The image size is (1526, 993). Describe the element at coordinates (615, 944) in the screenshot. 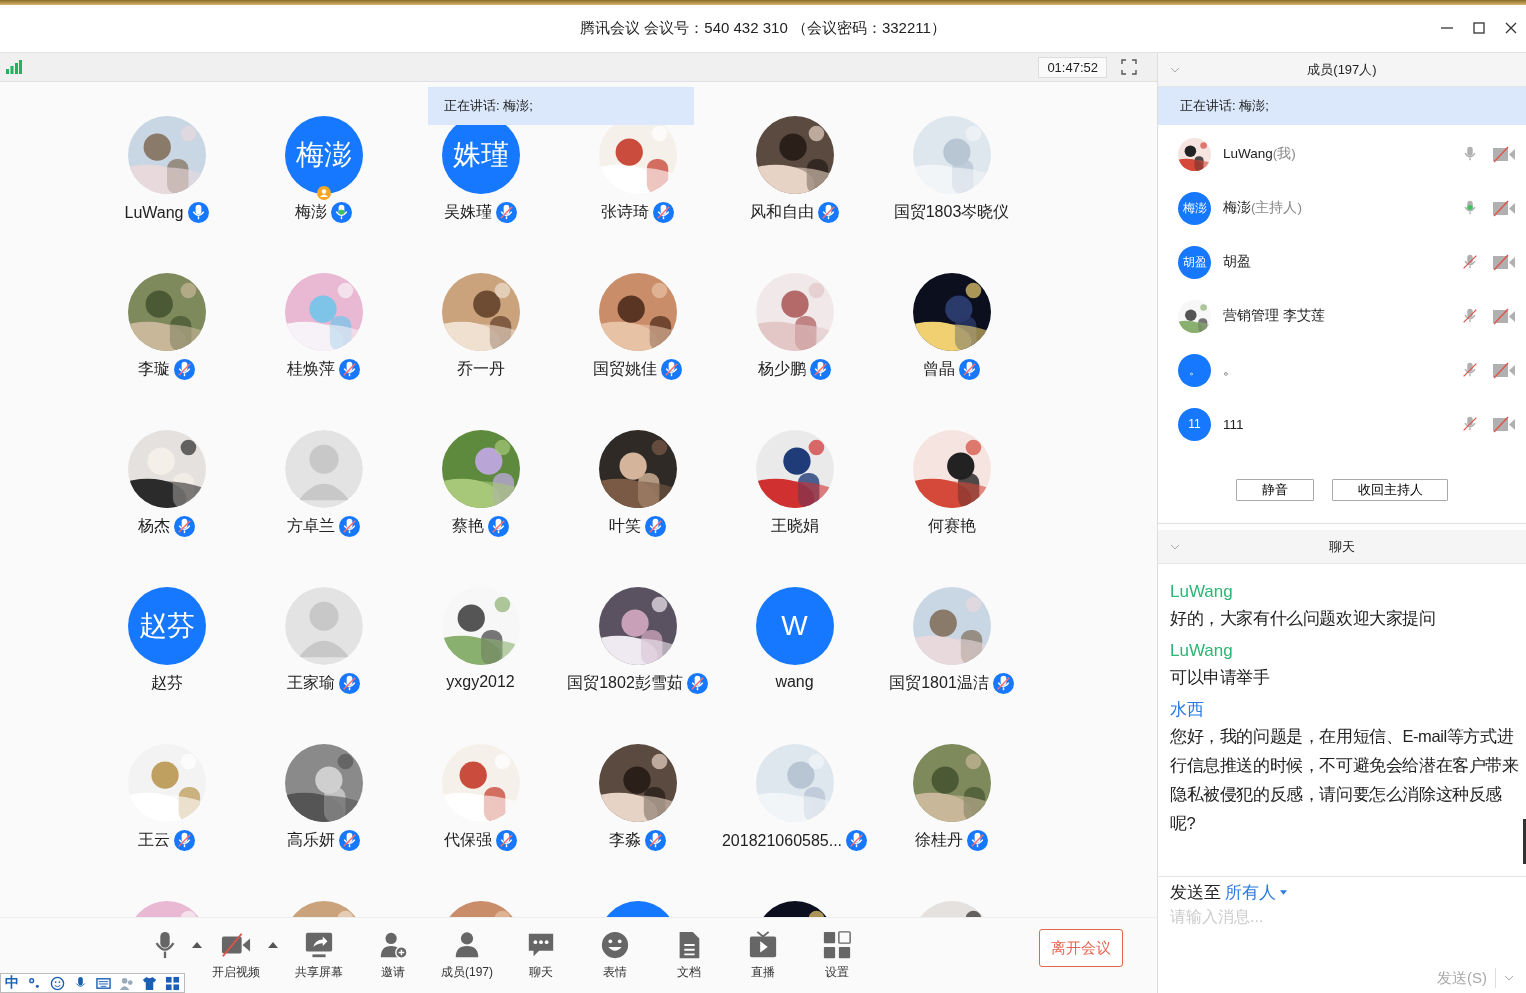

I see `smiley-icon` at that location.